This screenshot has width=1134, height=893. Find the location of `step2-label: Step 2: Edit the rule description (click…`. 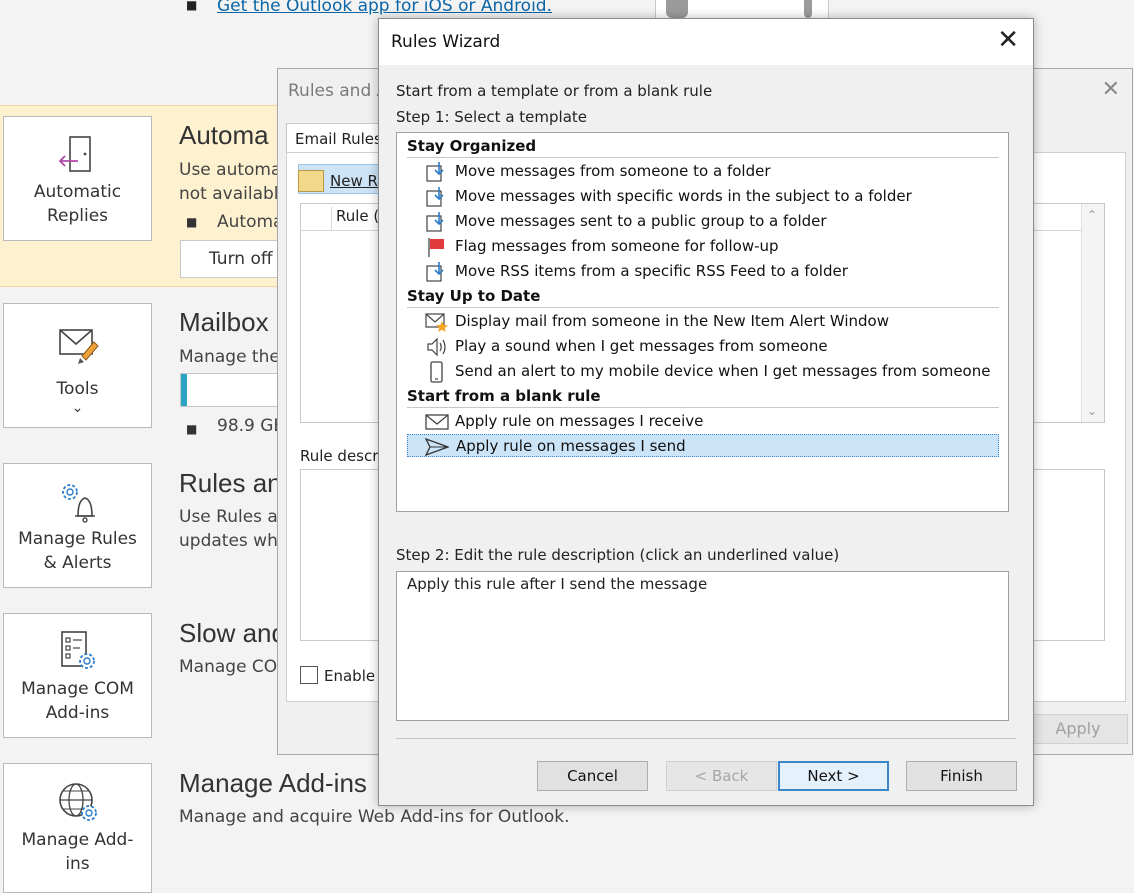

step2-label: Step 2: Edit the rule description (click… is located at coordinates (618, 555).